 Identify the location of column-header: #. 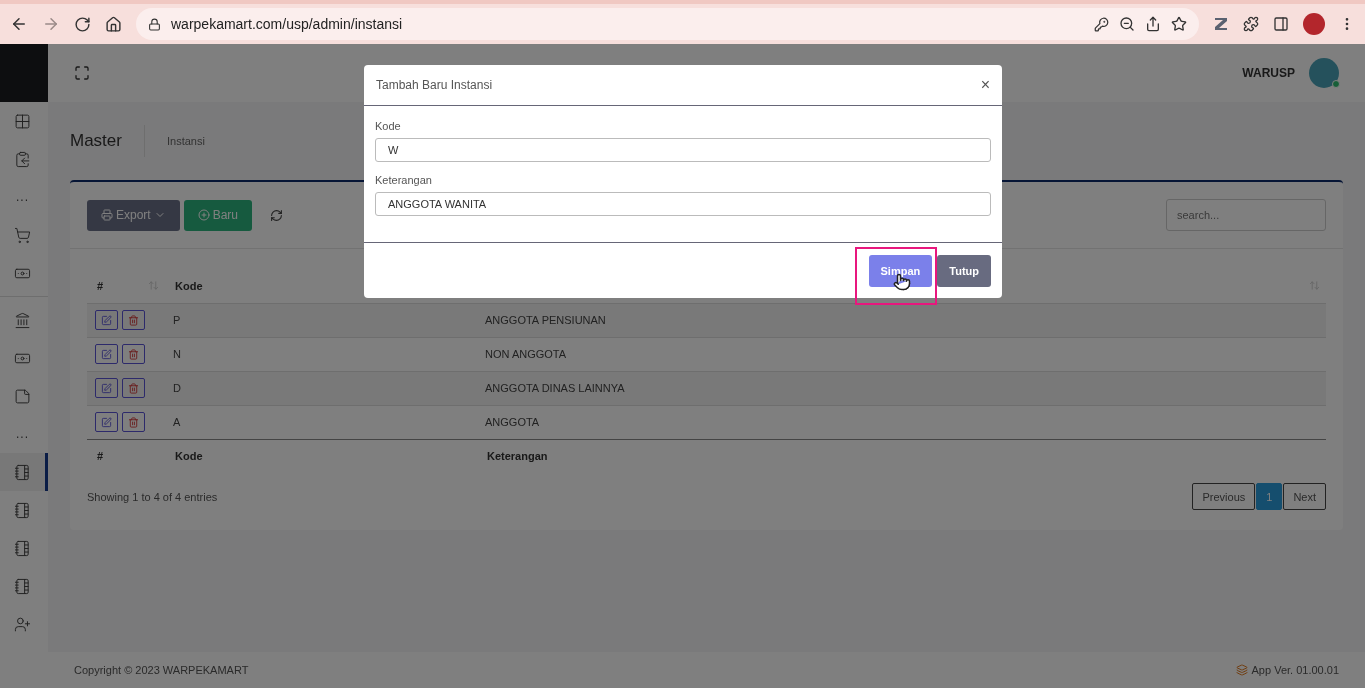
(126, 286).